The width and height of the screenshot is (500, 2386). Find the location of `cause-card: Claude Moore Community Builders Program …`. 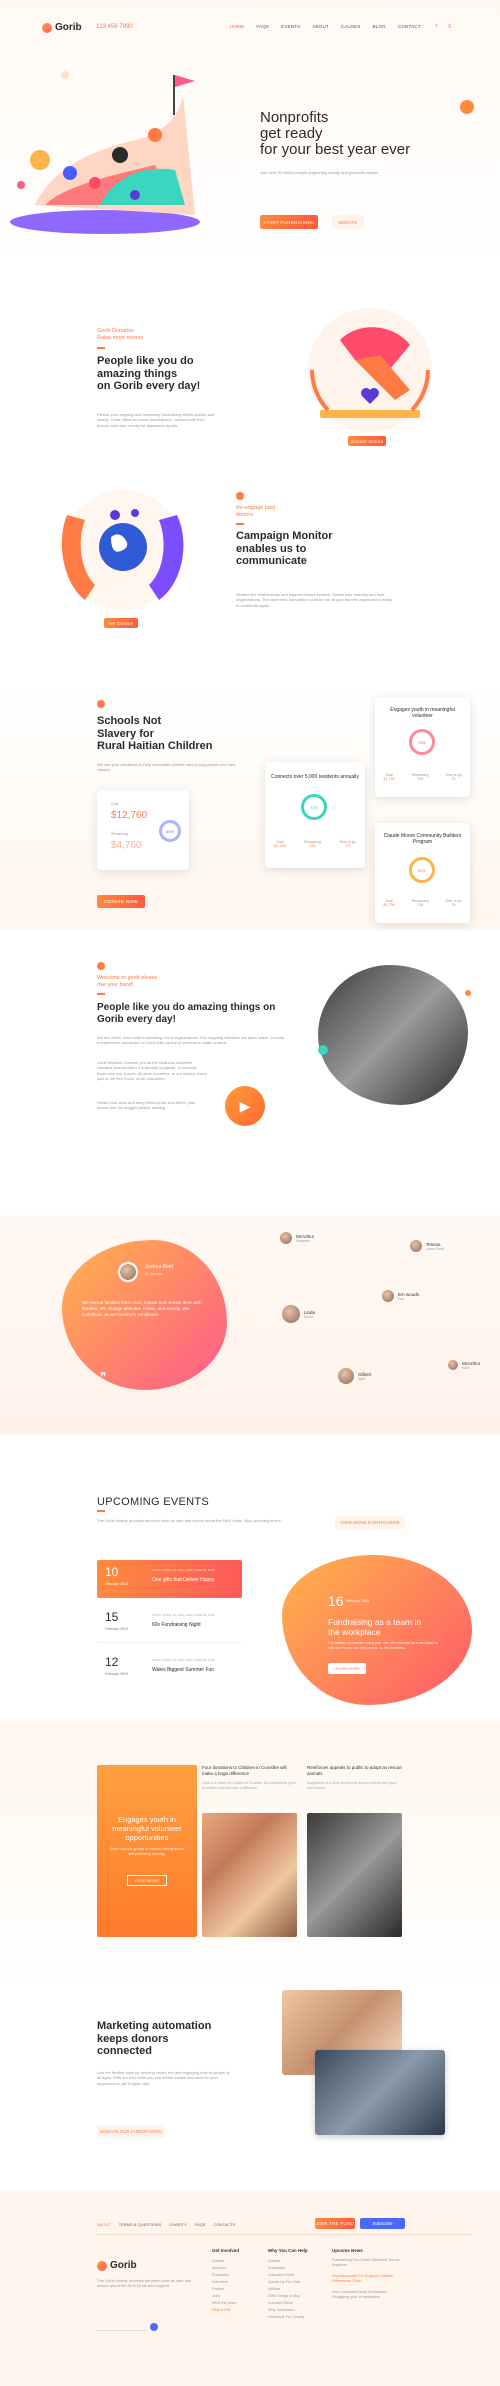

cause-card: Claude Moore Community Builders Program … is located at coordinates (422, 873).